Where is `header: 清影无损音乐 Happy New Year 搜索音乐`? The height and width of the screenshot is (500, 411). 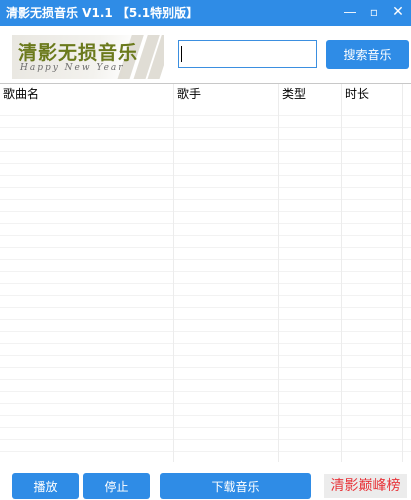
header: 清影无损音乐 Happy New Year 搜索音乐 is located at coordinates (205, 54).